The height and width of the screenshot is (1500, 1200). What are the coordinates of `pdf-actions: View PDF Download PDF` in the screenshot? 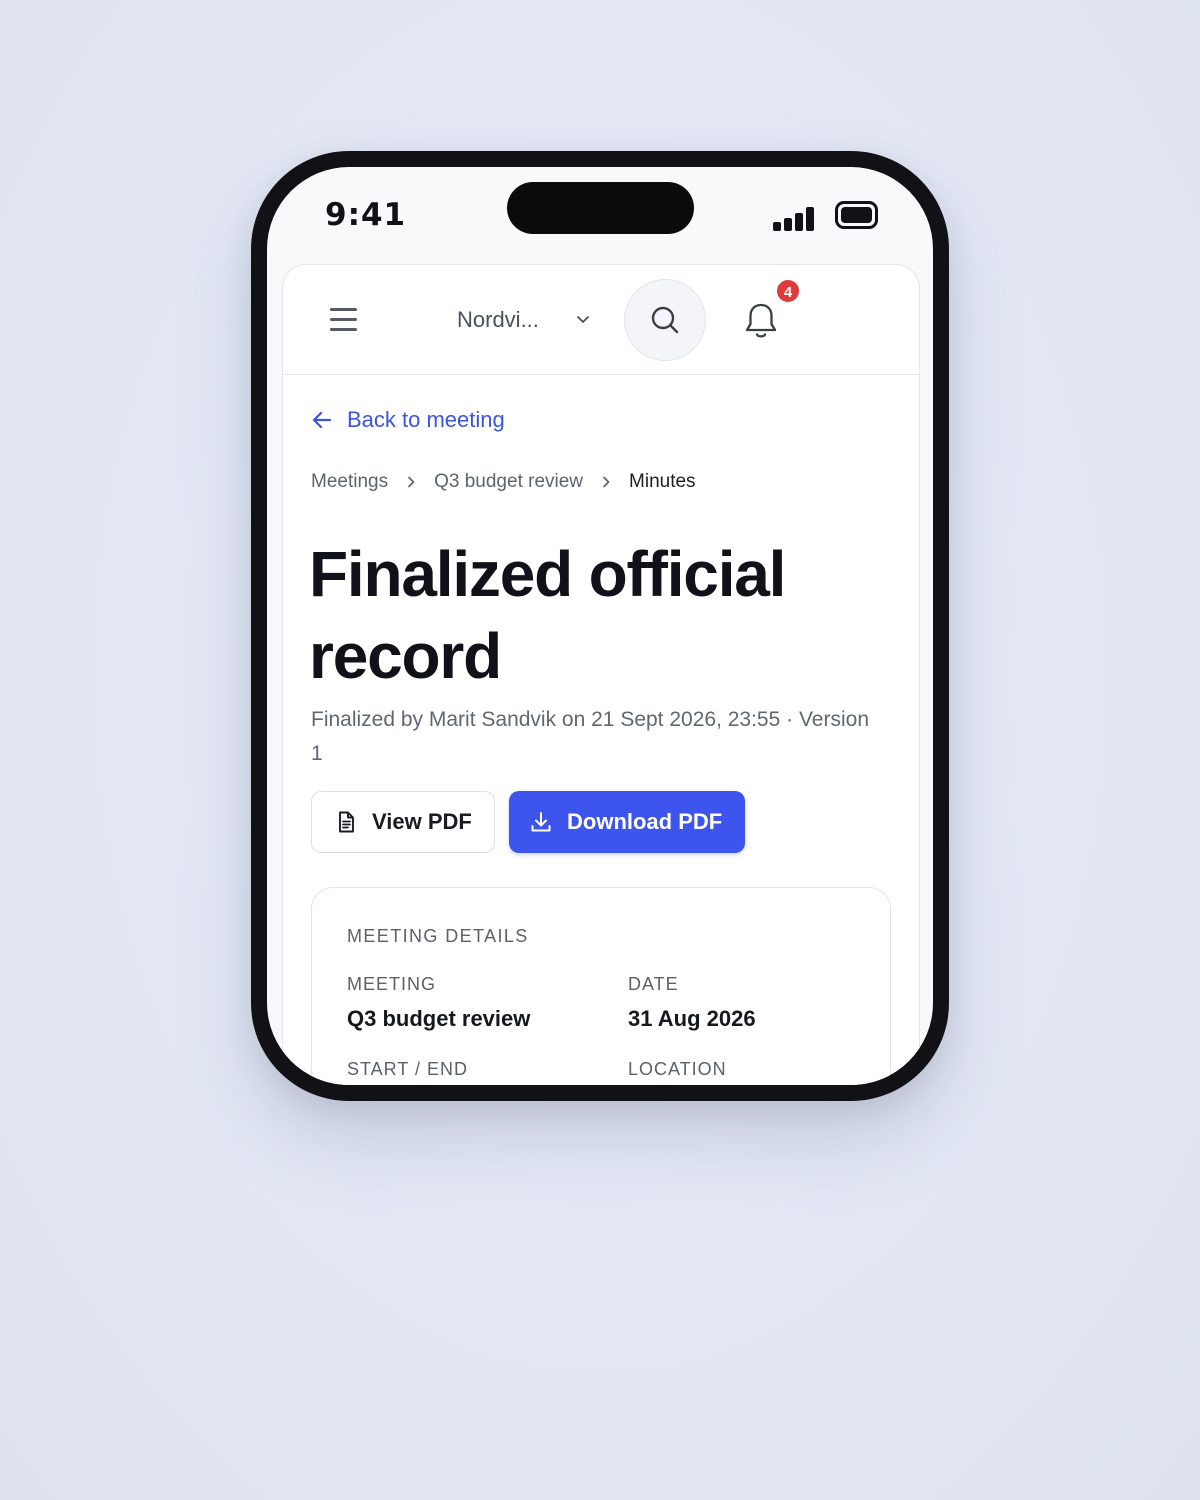 It's located at (528, 822).